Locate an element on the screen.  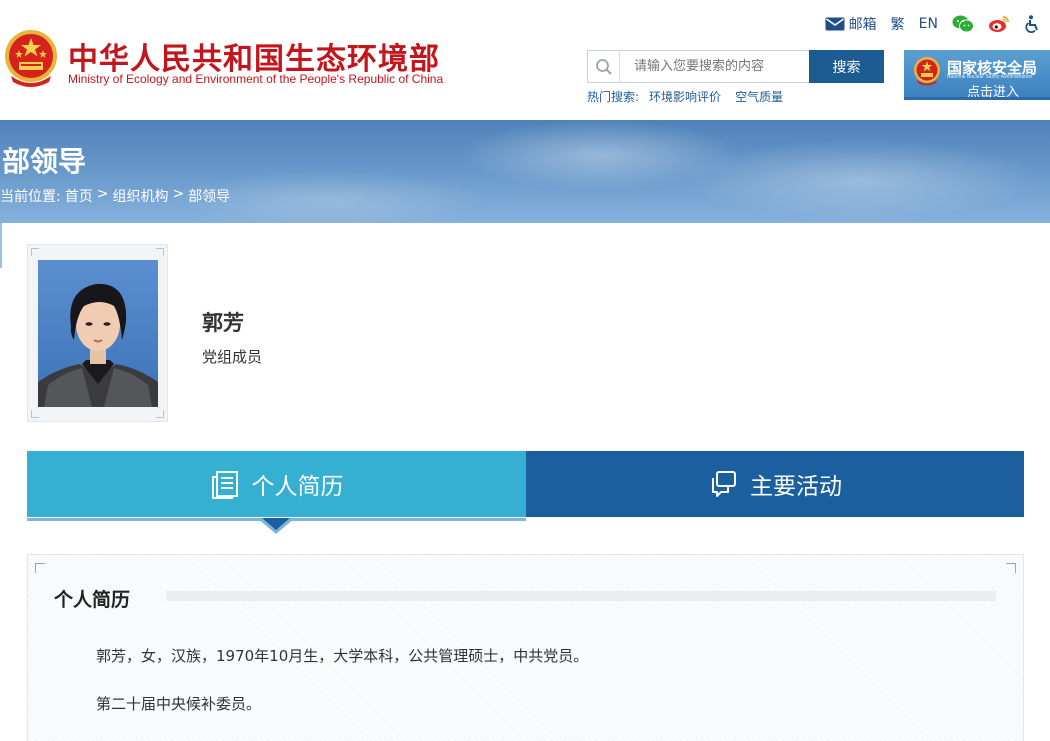
breadcrumb-prefix: 当前位置: is located at coordinates (30, 197).